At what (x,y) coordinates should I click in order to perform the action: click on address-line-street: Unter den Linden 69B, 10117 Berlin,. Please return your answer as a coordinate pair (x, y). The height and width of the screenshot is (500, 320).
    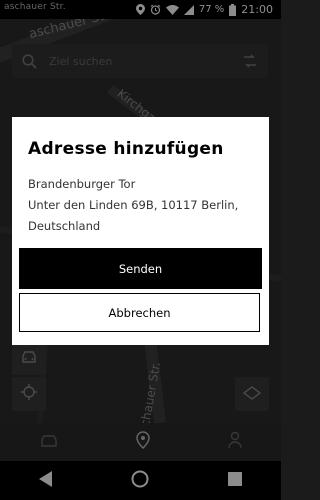
    Looking at the image, I should click on (133, 205).